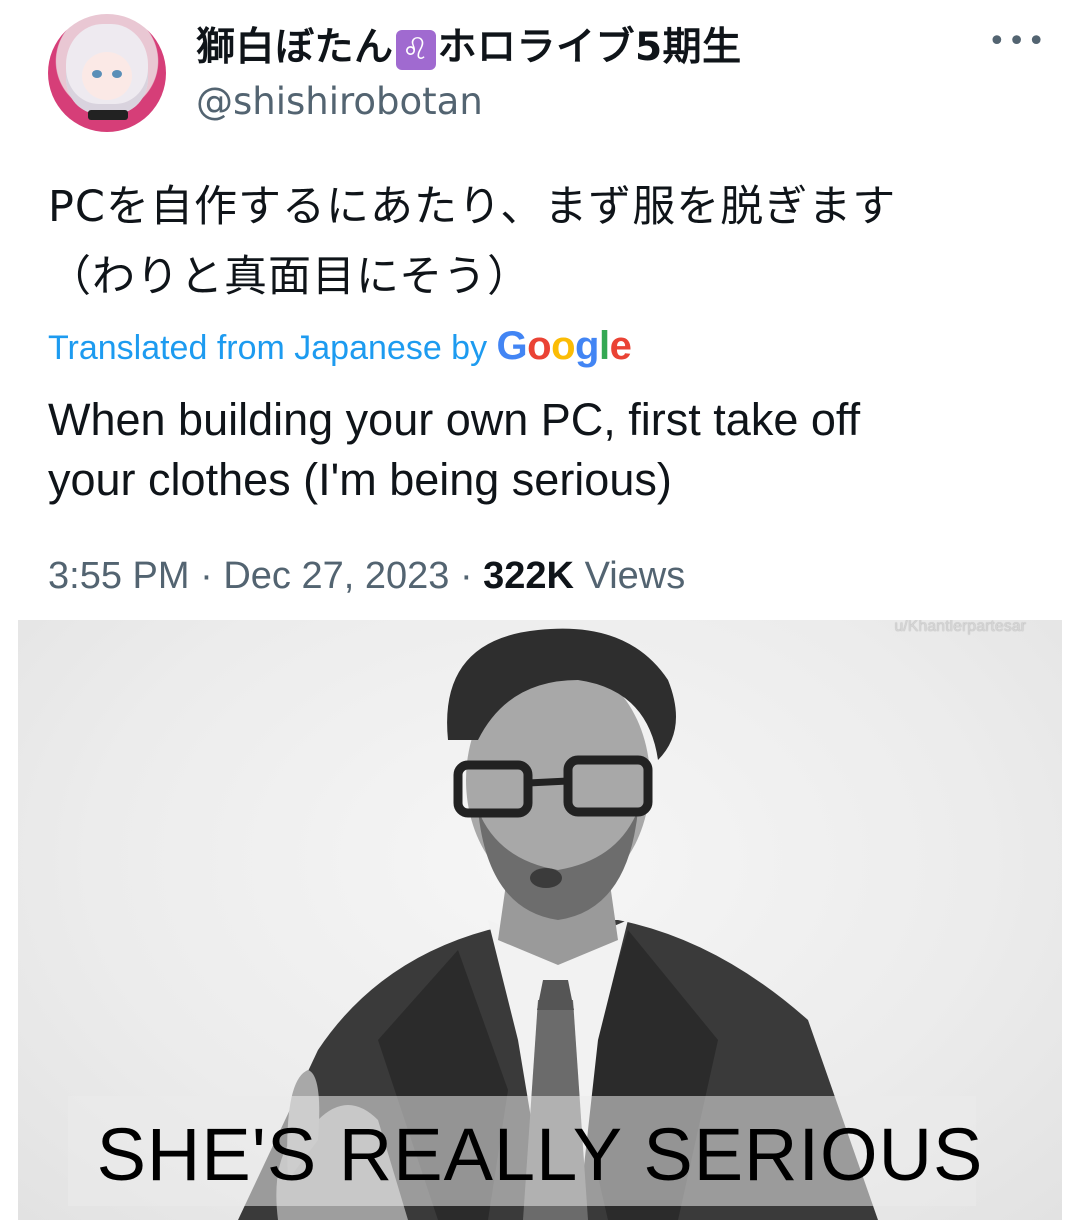 The image size is (1076, 1231). I want to click on tweet-text: PCを自作するにあたり、まず服を脱ぎます （わりと真面目にそう）, so click(543, 242).